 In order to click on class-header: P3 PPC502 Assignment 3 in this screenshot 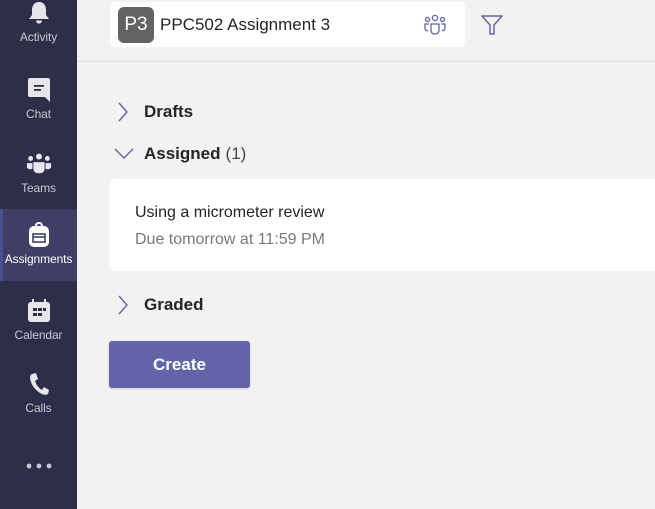, I will do `click(366, 31)`.